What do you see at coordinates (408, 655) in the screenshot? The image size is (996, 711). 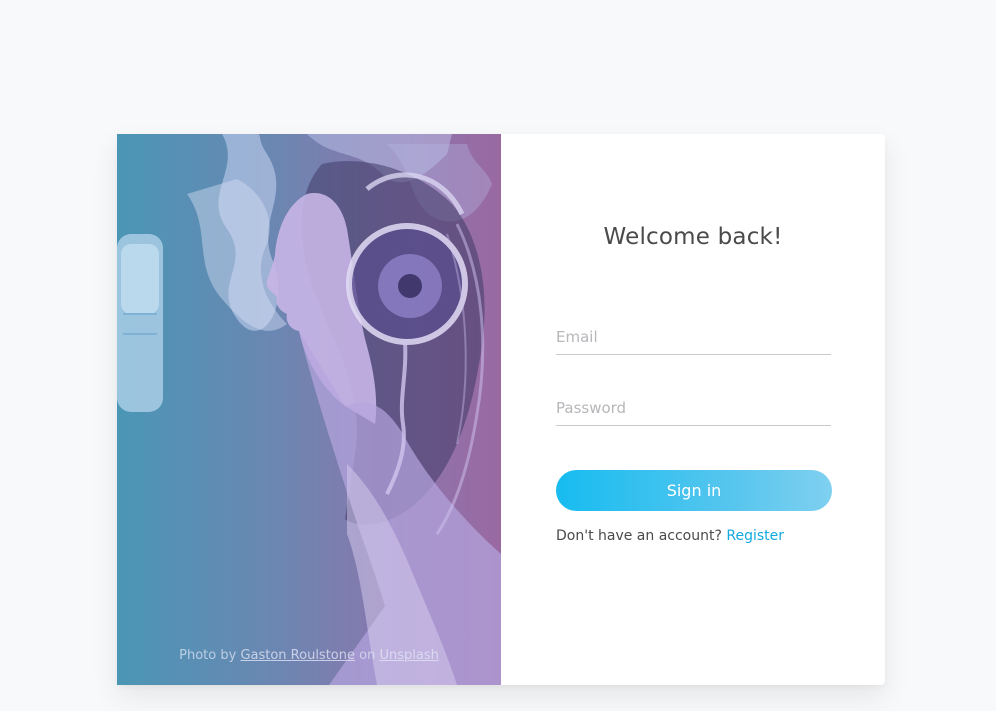 I see `photo-source-link: Unsplash` at bounding box center [408, 655].